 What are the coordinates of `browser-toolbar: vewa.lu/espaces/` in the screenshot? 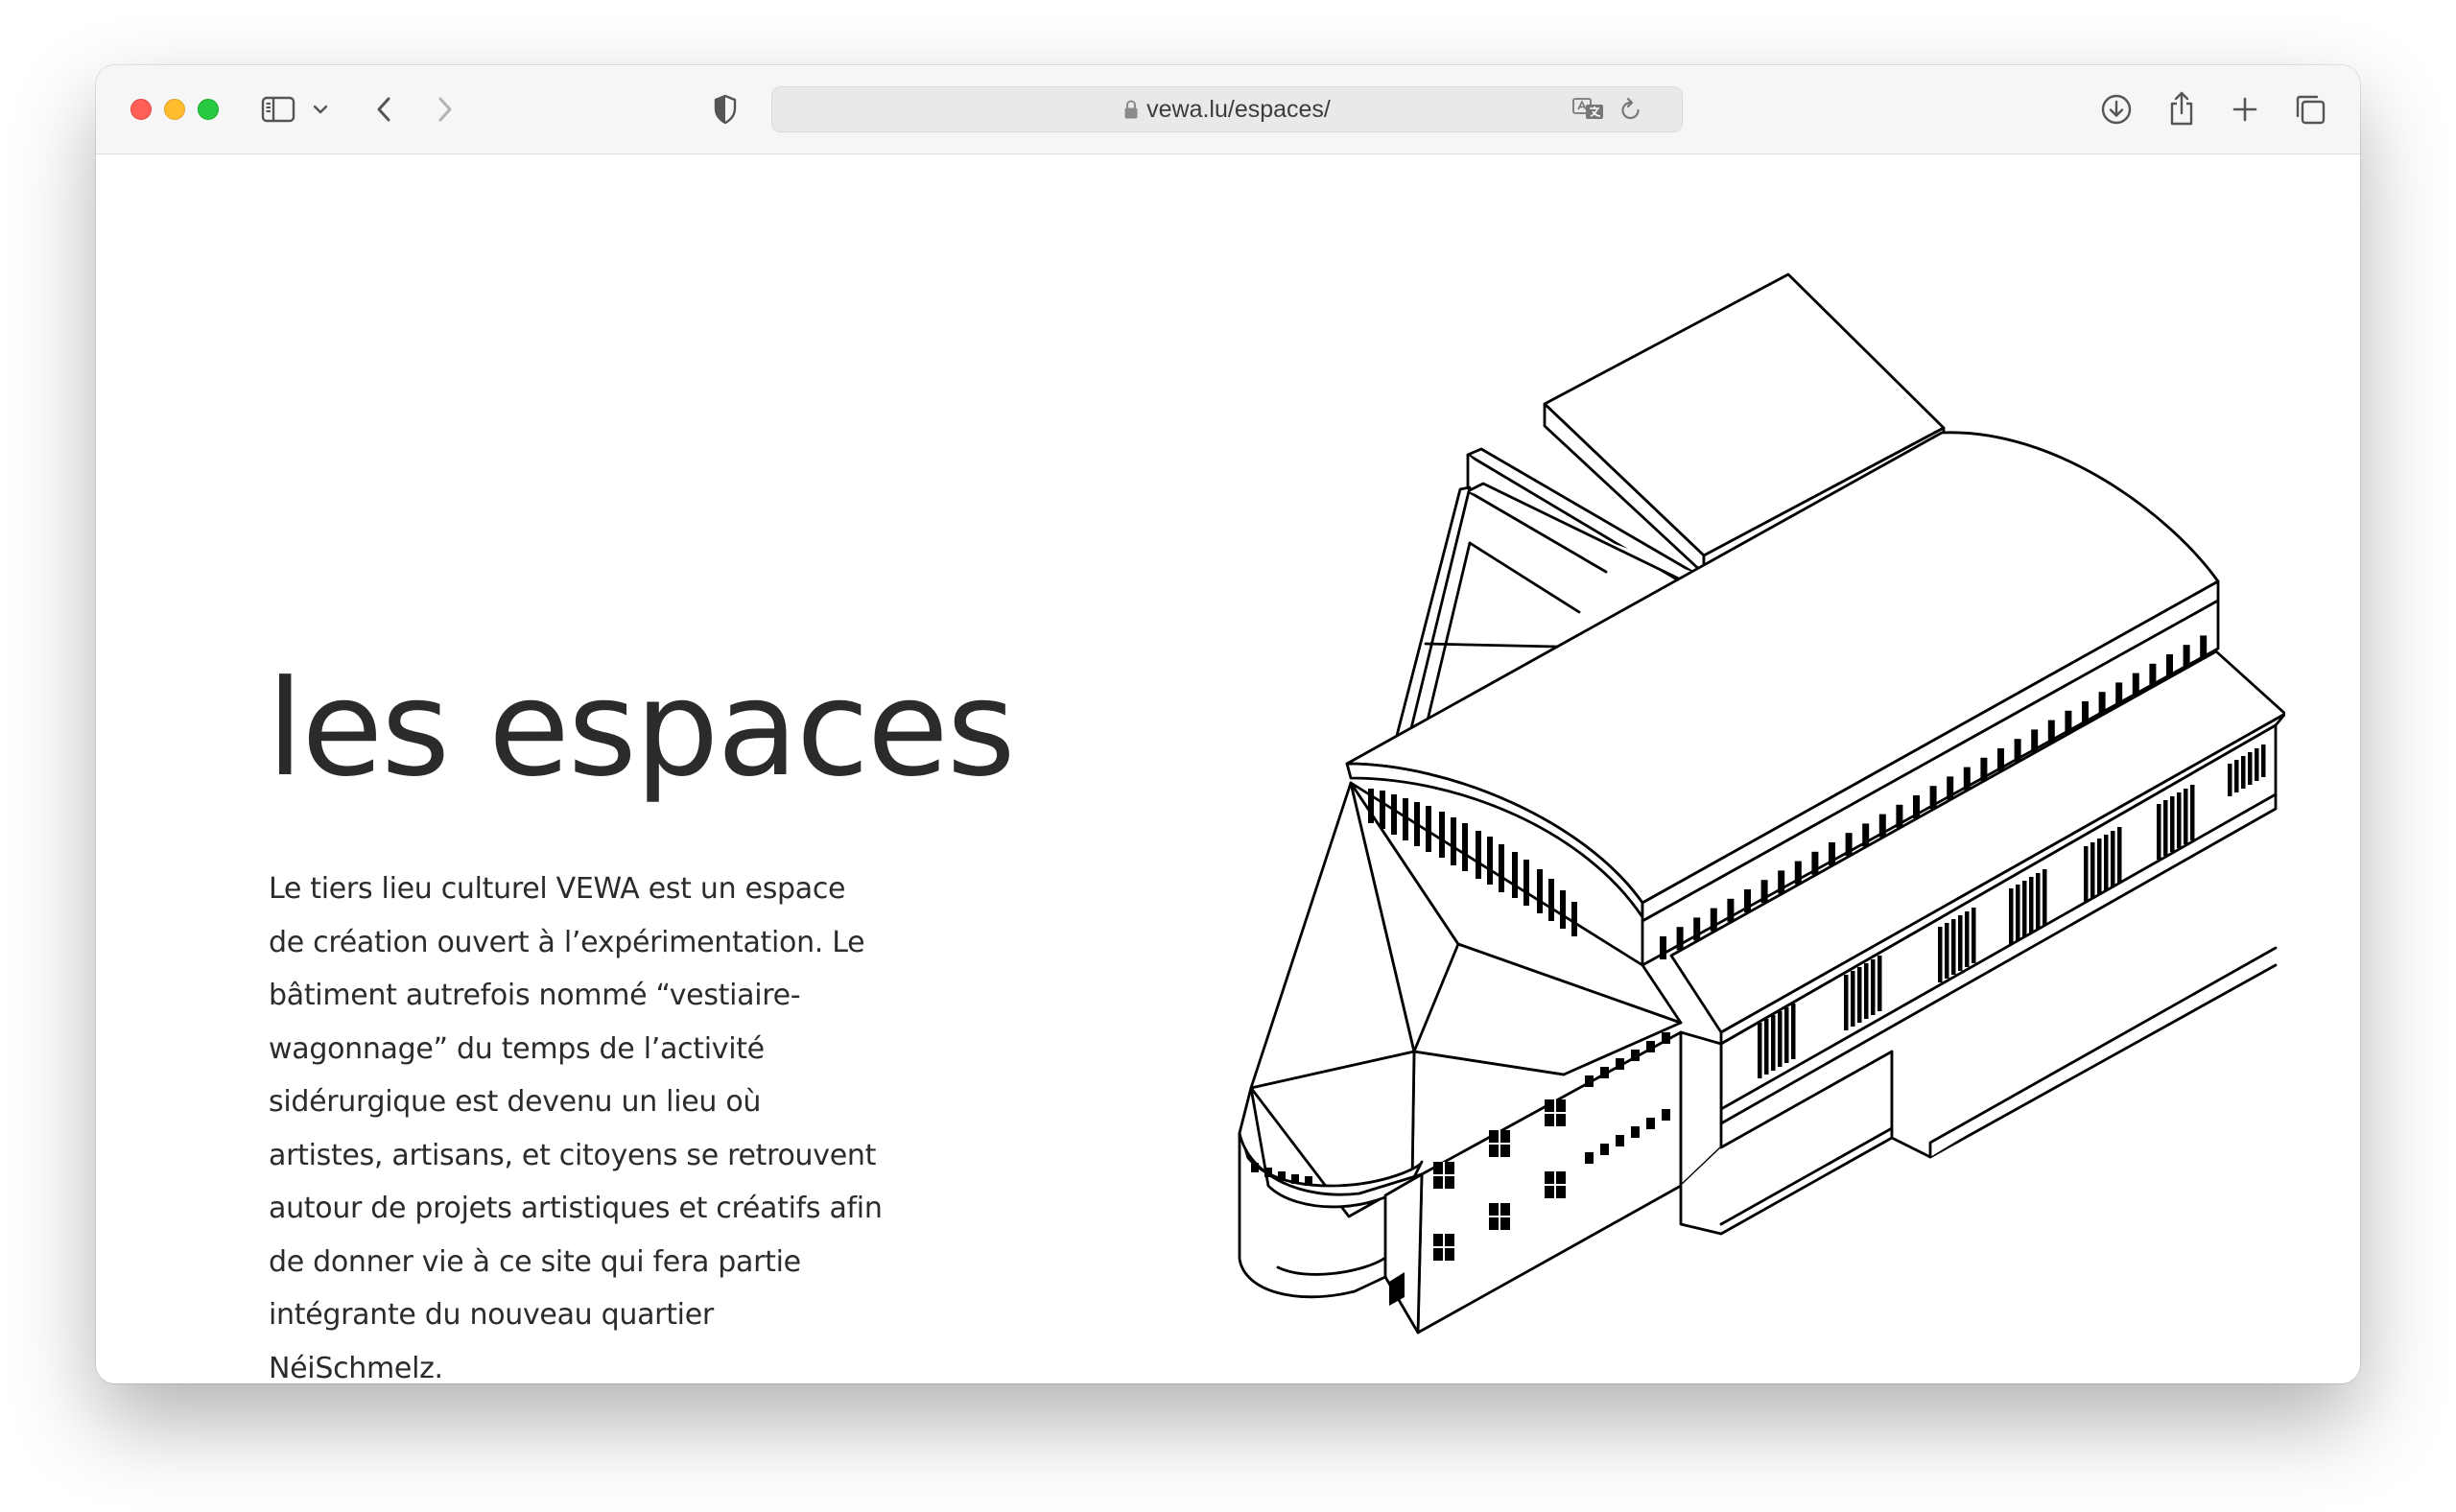 It's located at (1228, 109).